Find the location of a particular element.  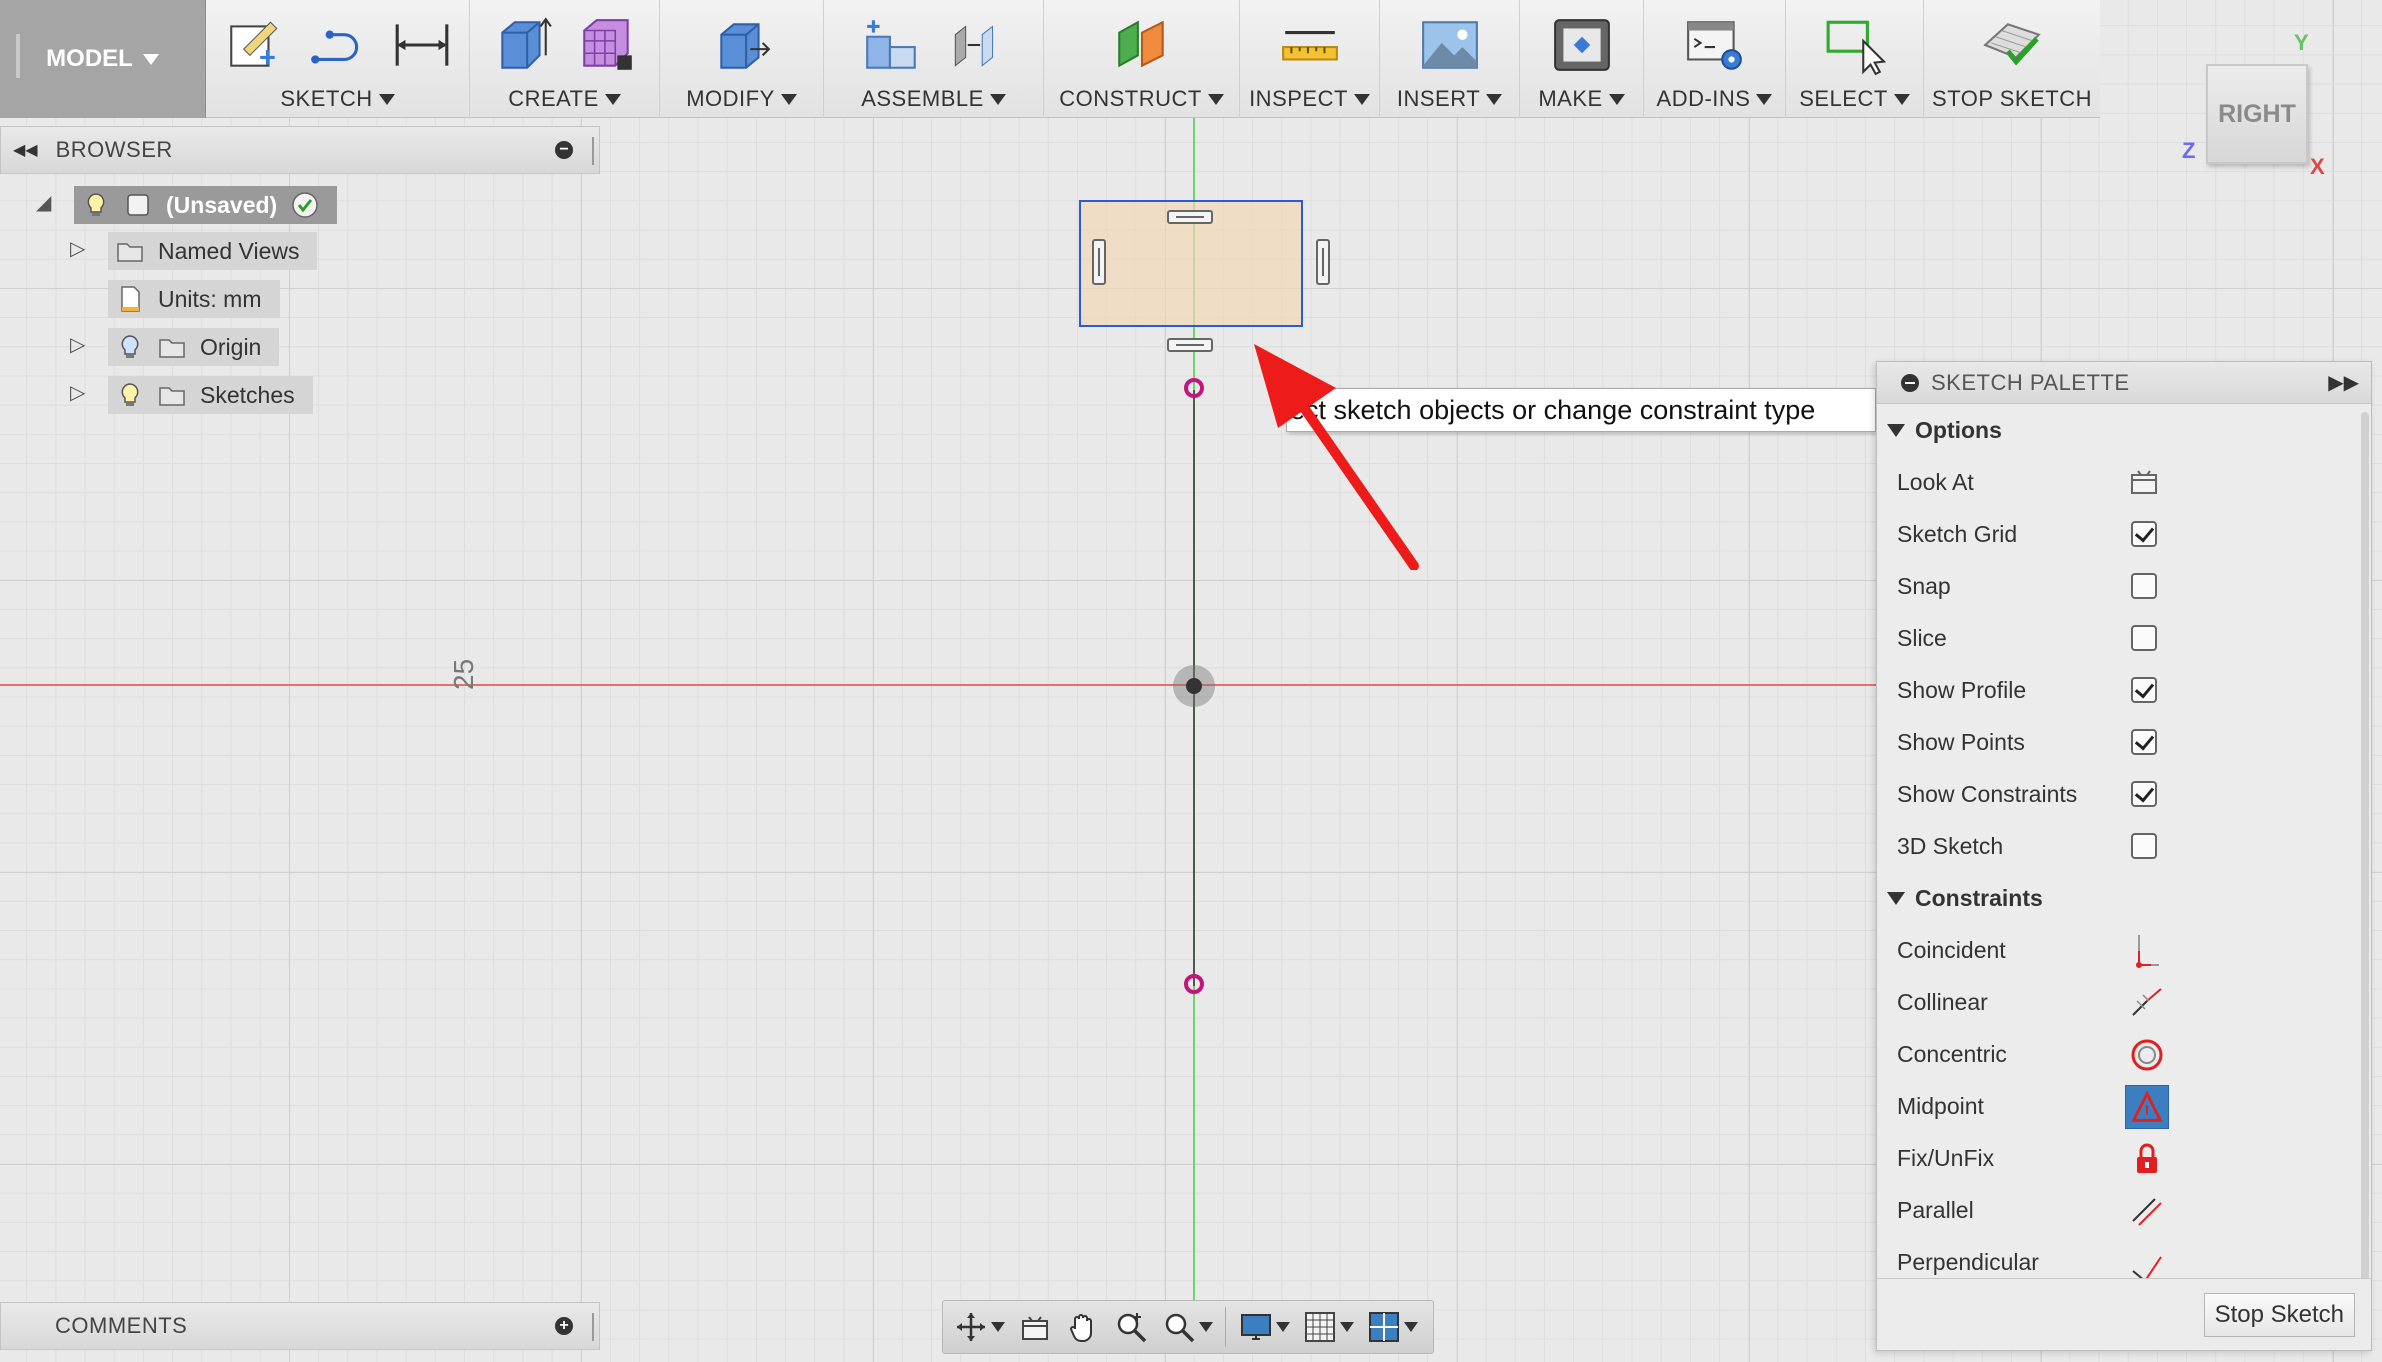

constraint-coincident: Coincident is located at coordinates (2124, 950).